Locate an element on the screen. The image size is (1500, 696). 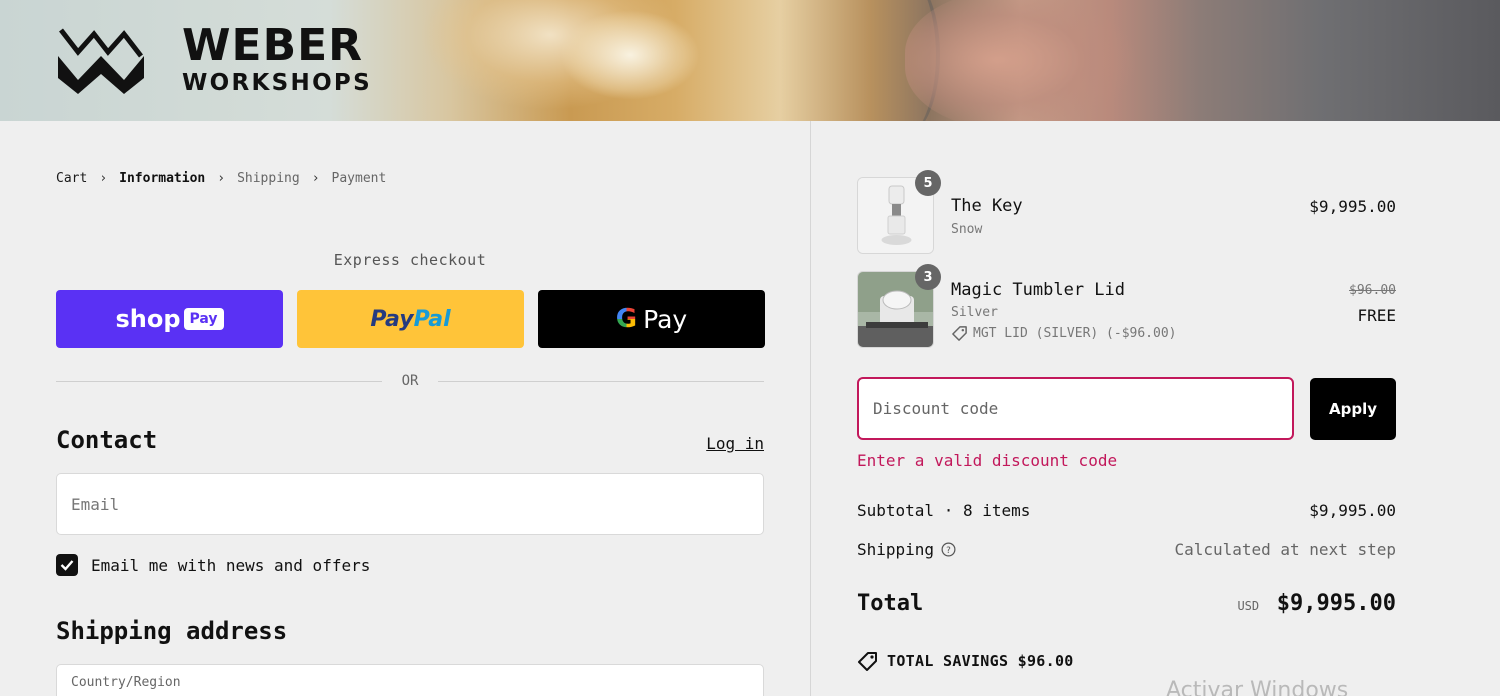
contact-heading: Contact is located at coordinates (107, 440).